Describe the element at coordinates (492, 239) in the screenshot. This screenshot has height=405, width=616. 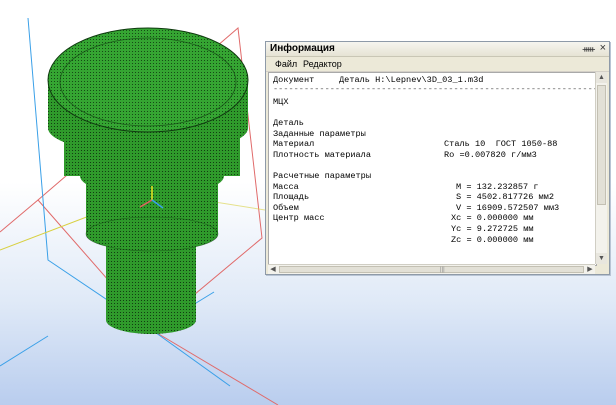
I see `zc-value: Zc = 0.000000 мм` at that location.